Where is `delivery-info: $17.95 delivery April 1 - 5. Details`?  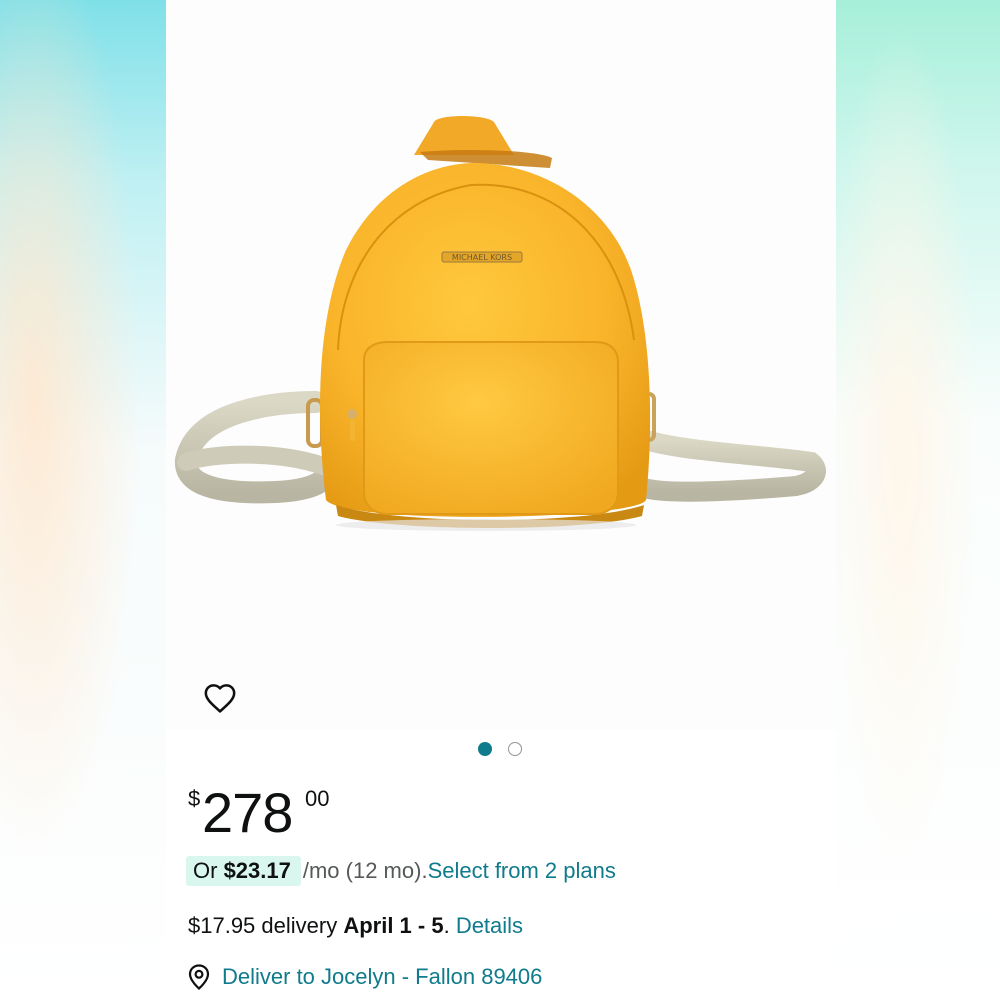 delivery-info: $17.95 delivery April 1 - 5. Details is located at coordinates (355, 926).